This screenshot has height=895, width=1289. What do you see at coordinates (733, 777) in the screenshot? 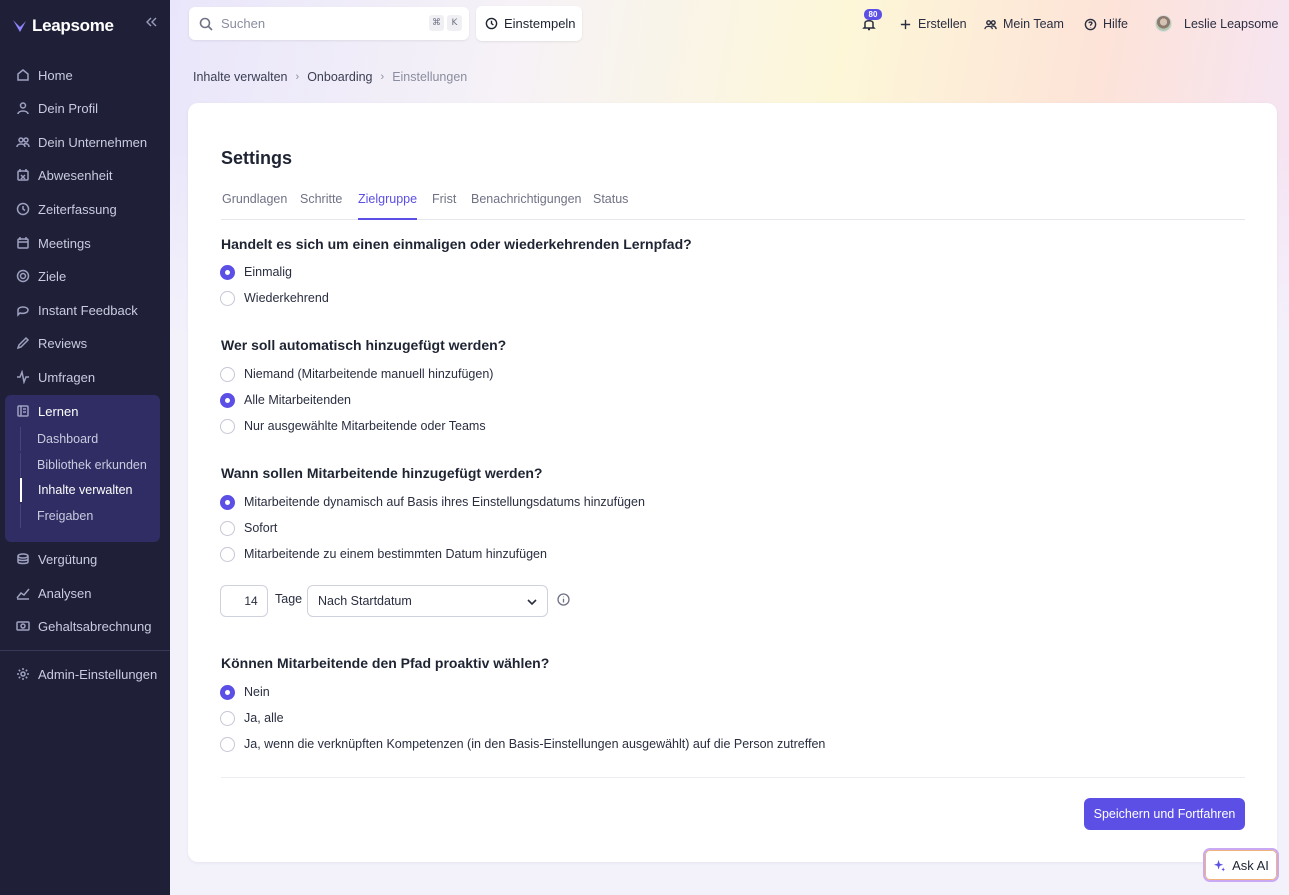
I see `footer-divider` at bounding box center [733, 777].